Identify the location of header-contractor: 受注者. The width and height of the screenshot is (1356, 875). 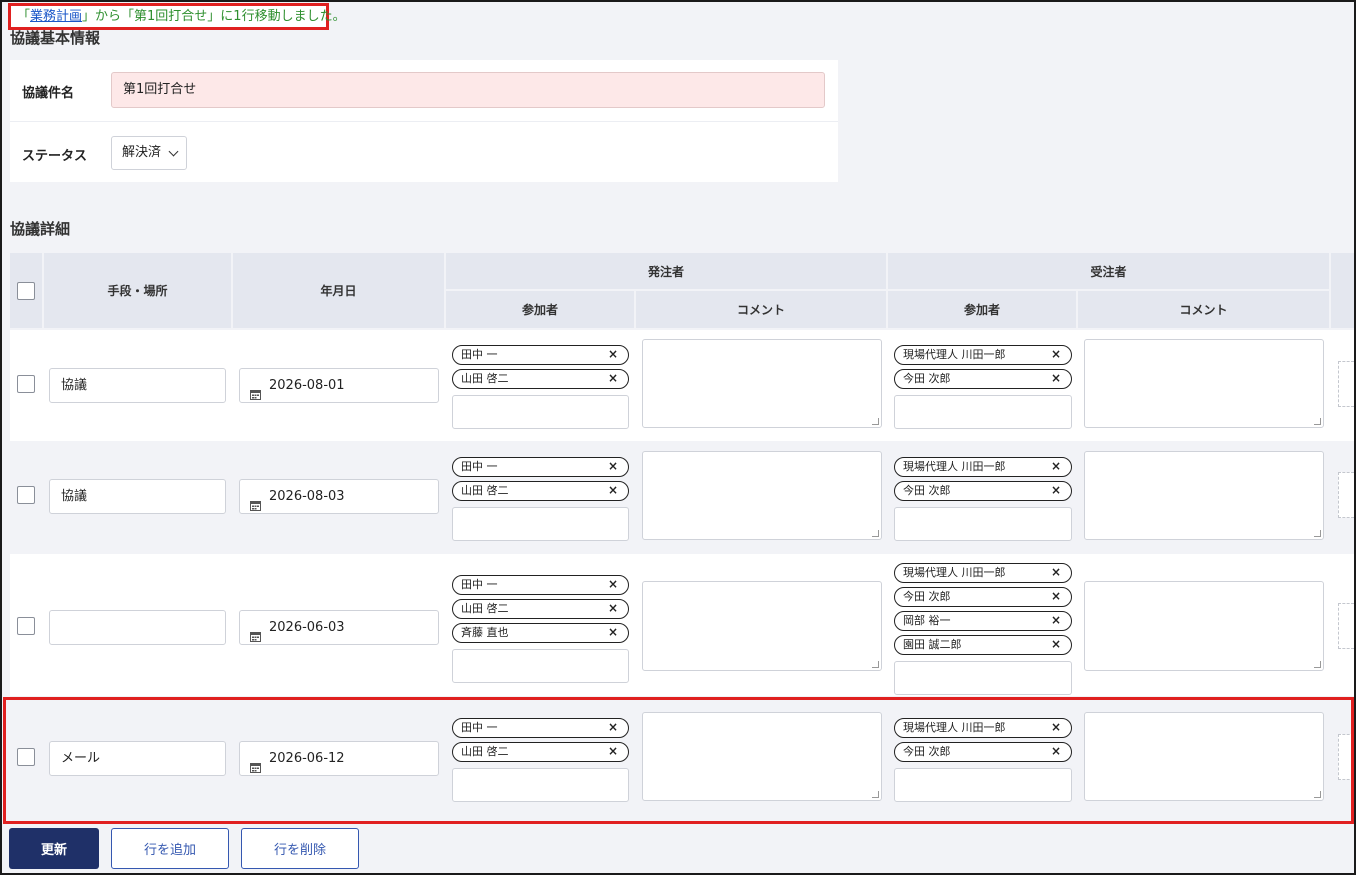
(1108, 271).